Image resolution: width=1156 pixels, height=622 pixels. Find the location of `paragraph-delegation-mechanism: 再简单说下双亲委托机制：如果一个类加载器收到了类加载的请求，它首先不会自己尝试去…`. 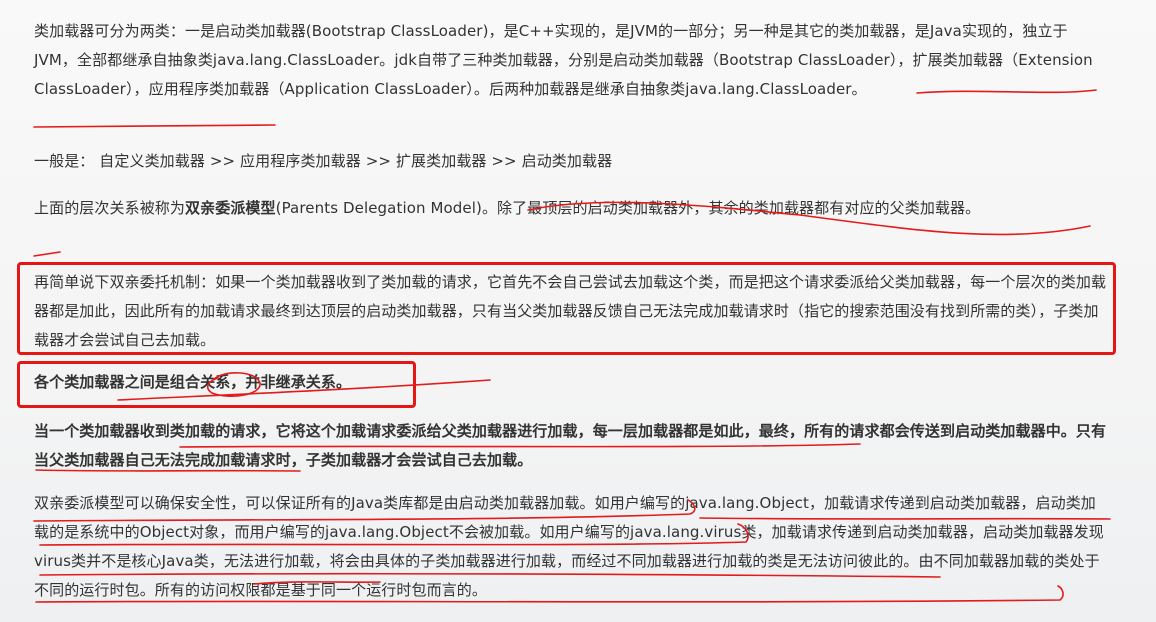

paragraph-delegation-mechanism: 再简单说下双亲委托机制：如果一个类加载器收到了类加载的请求，它首先不会自己尝试去… is located at coordinates (570, 311).